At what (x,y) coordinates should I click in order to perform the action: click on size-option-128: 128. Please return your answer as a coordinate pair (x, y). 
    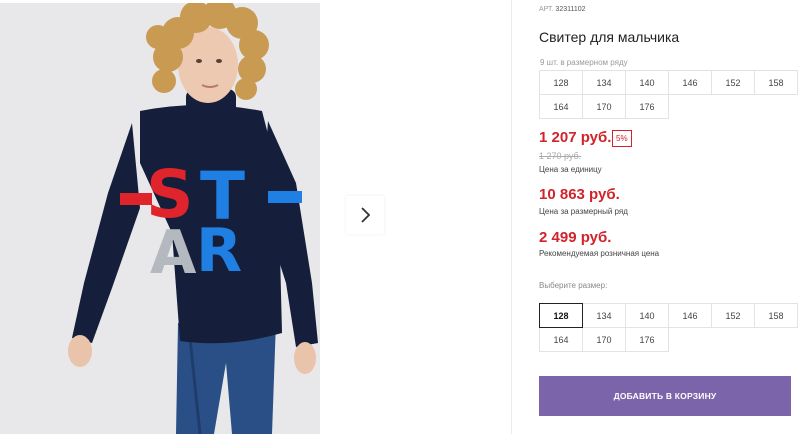
    Looking at the image, I should click on (561, 315).